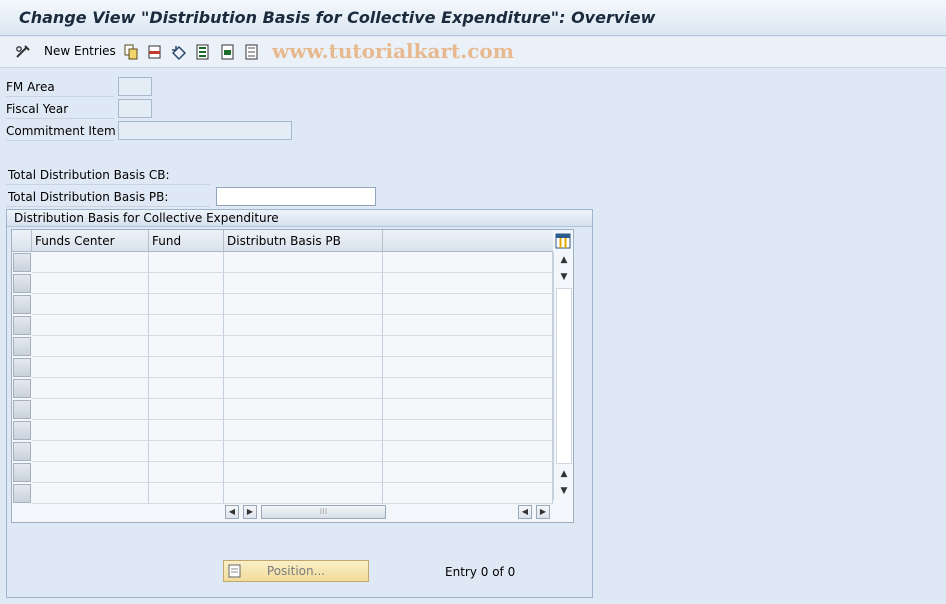 The height and width of the screenshot is (604, 946). What do you see at coordinates (323, 512) in the screenshot?
I see `horizontal-scroll-thumb: ⁝⁝⁝` at bounding box center [323, 512].